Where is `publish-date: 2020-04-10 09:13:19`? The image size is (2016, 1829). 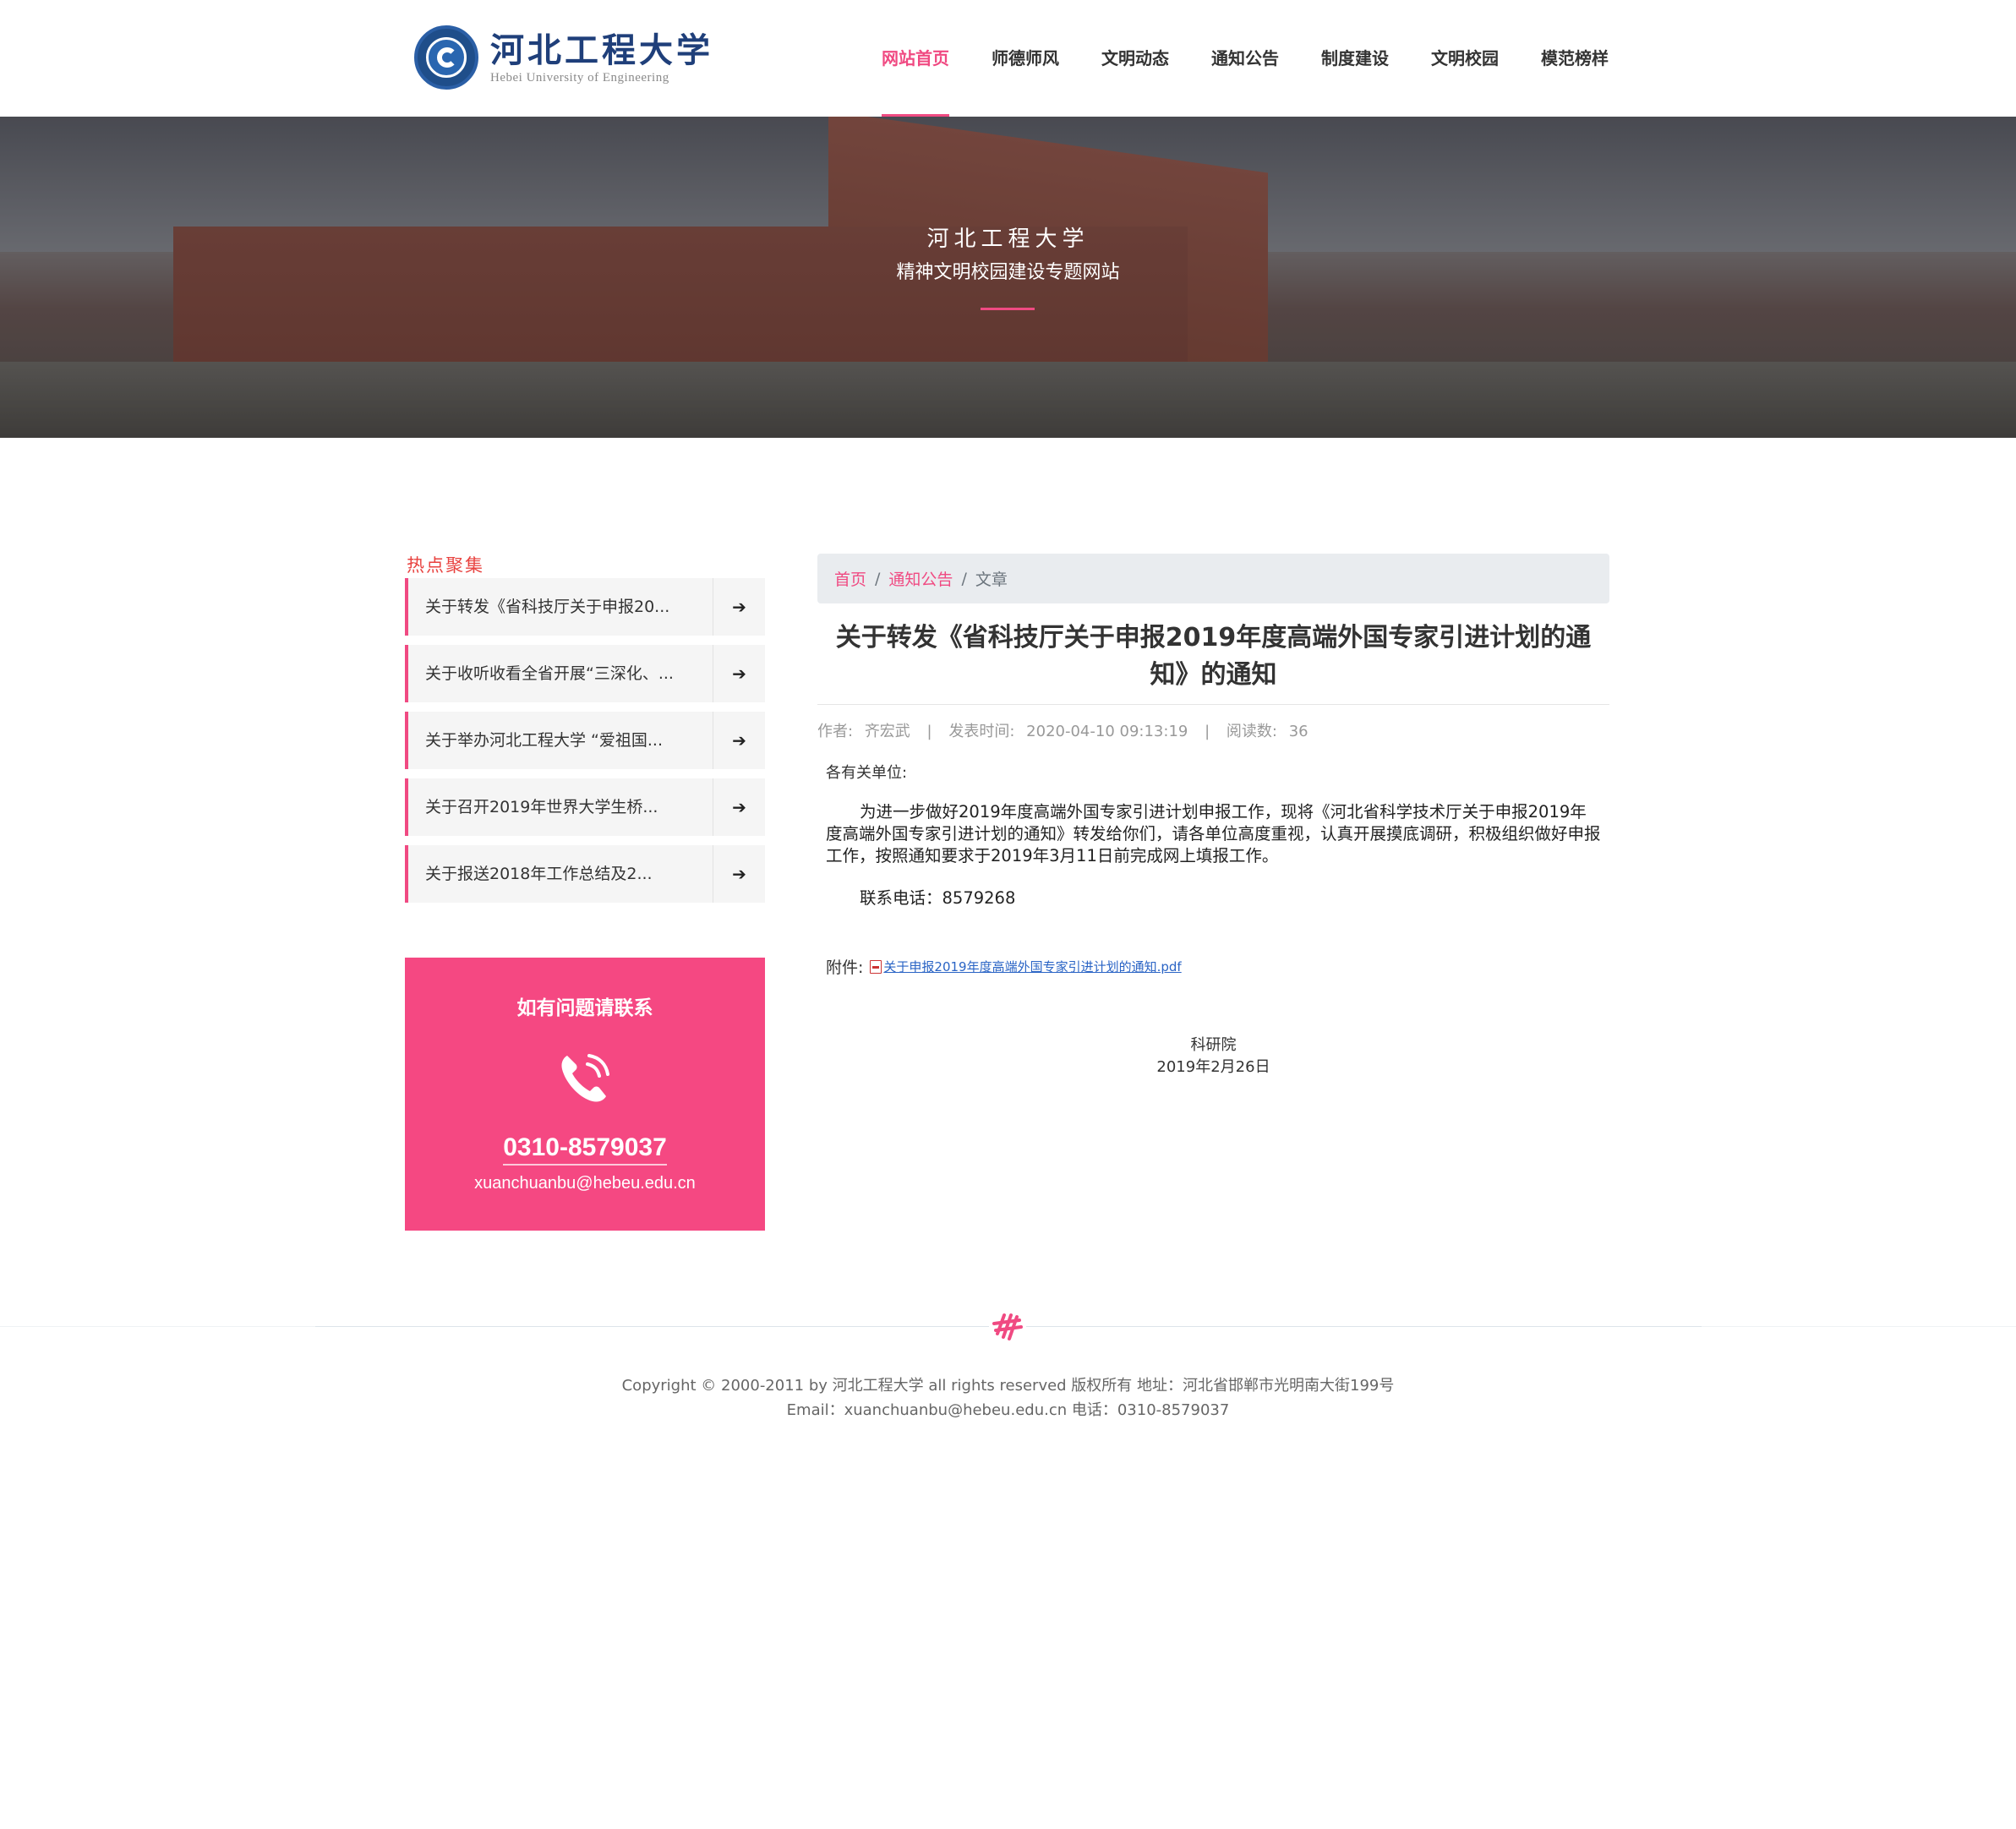 publish-date: 2020-04-10 09:13:19 is located at coordinates (1107, 731).